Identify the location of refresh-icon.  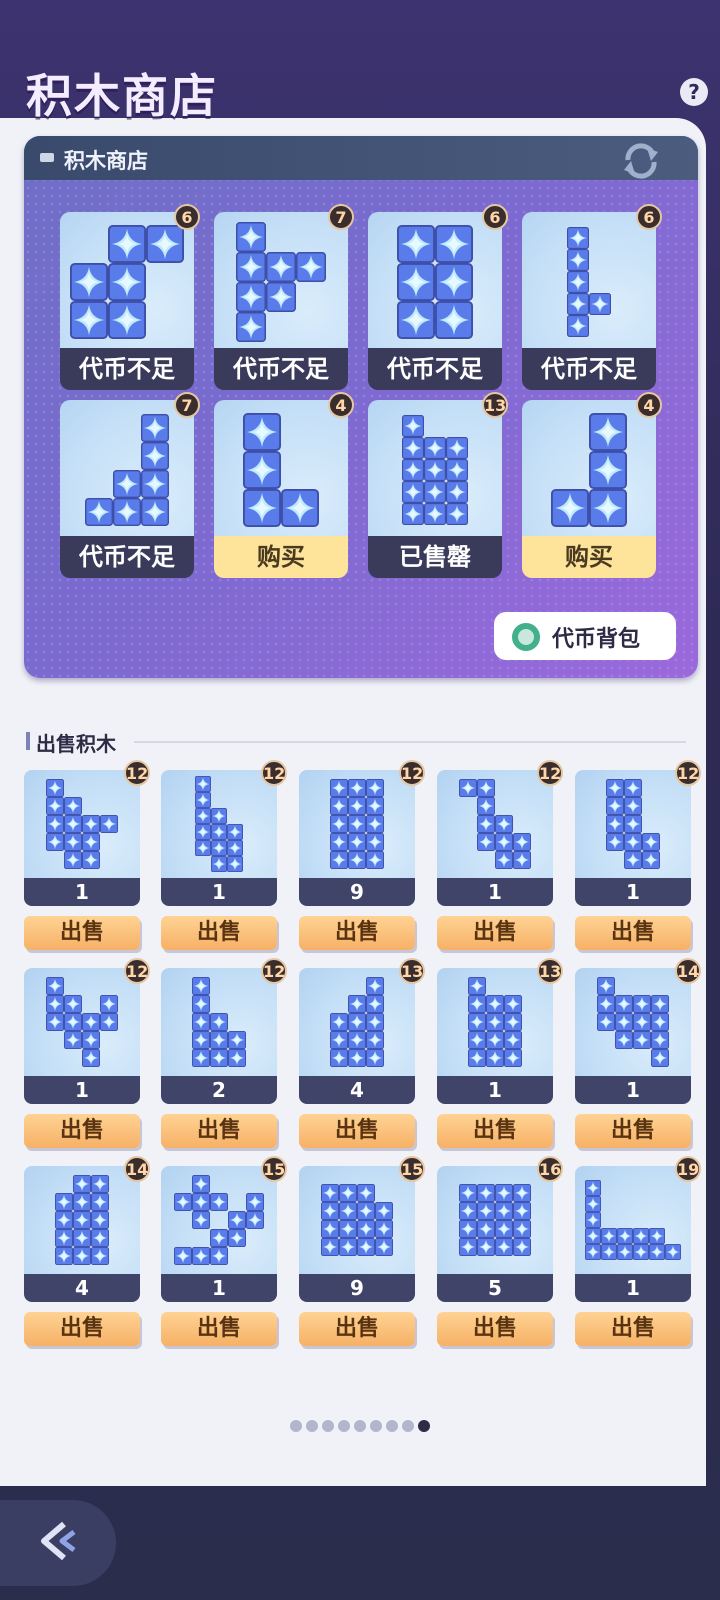
(641, 161).